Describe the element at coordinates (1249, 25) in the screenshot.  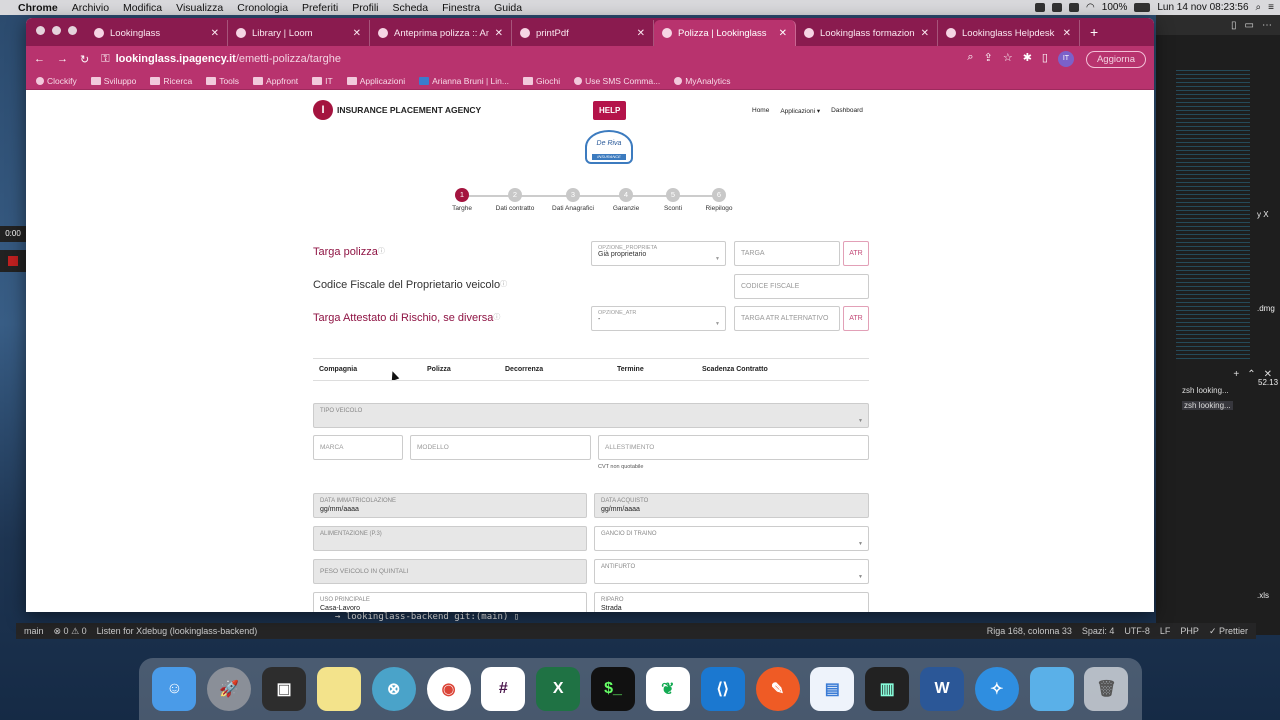
I see `layout-icon: ▭` at that location.